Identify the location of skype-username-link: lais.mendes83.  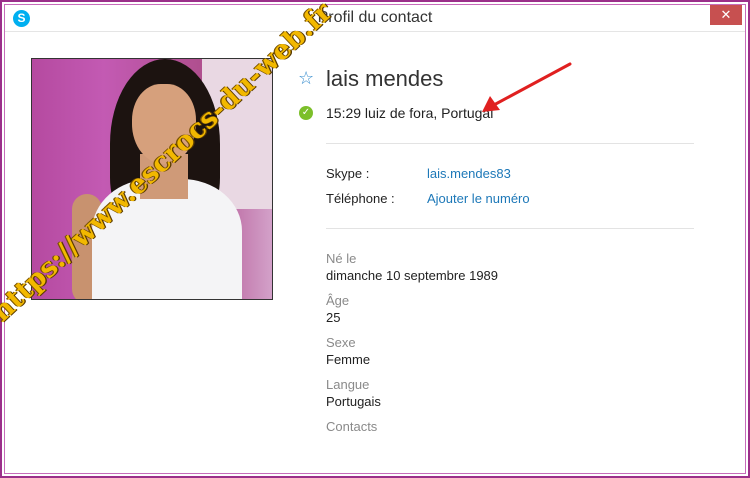
(469, 173).